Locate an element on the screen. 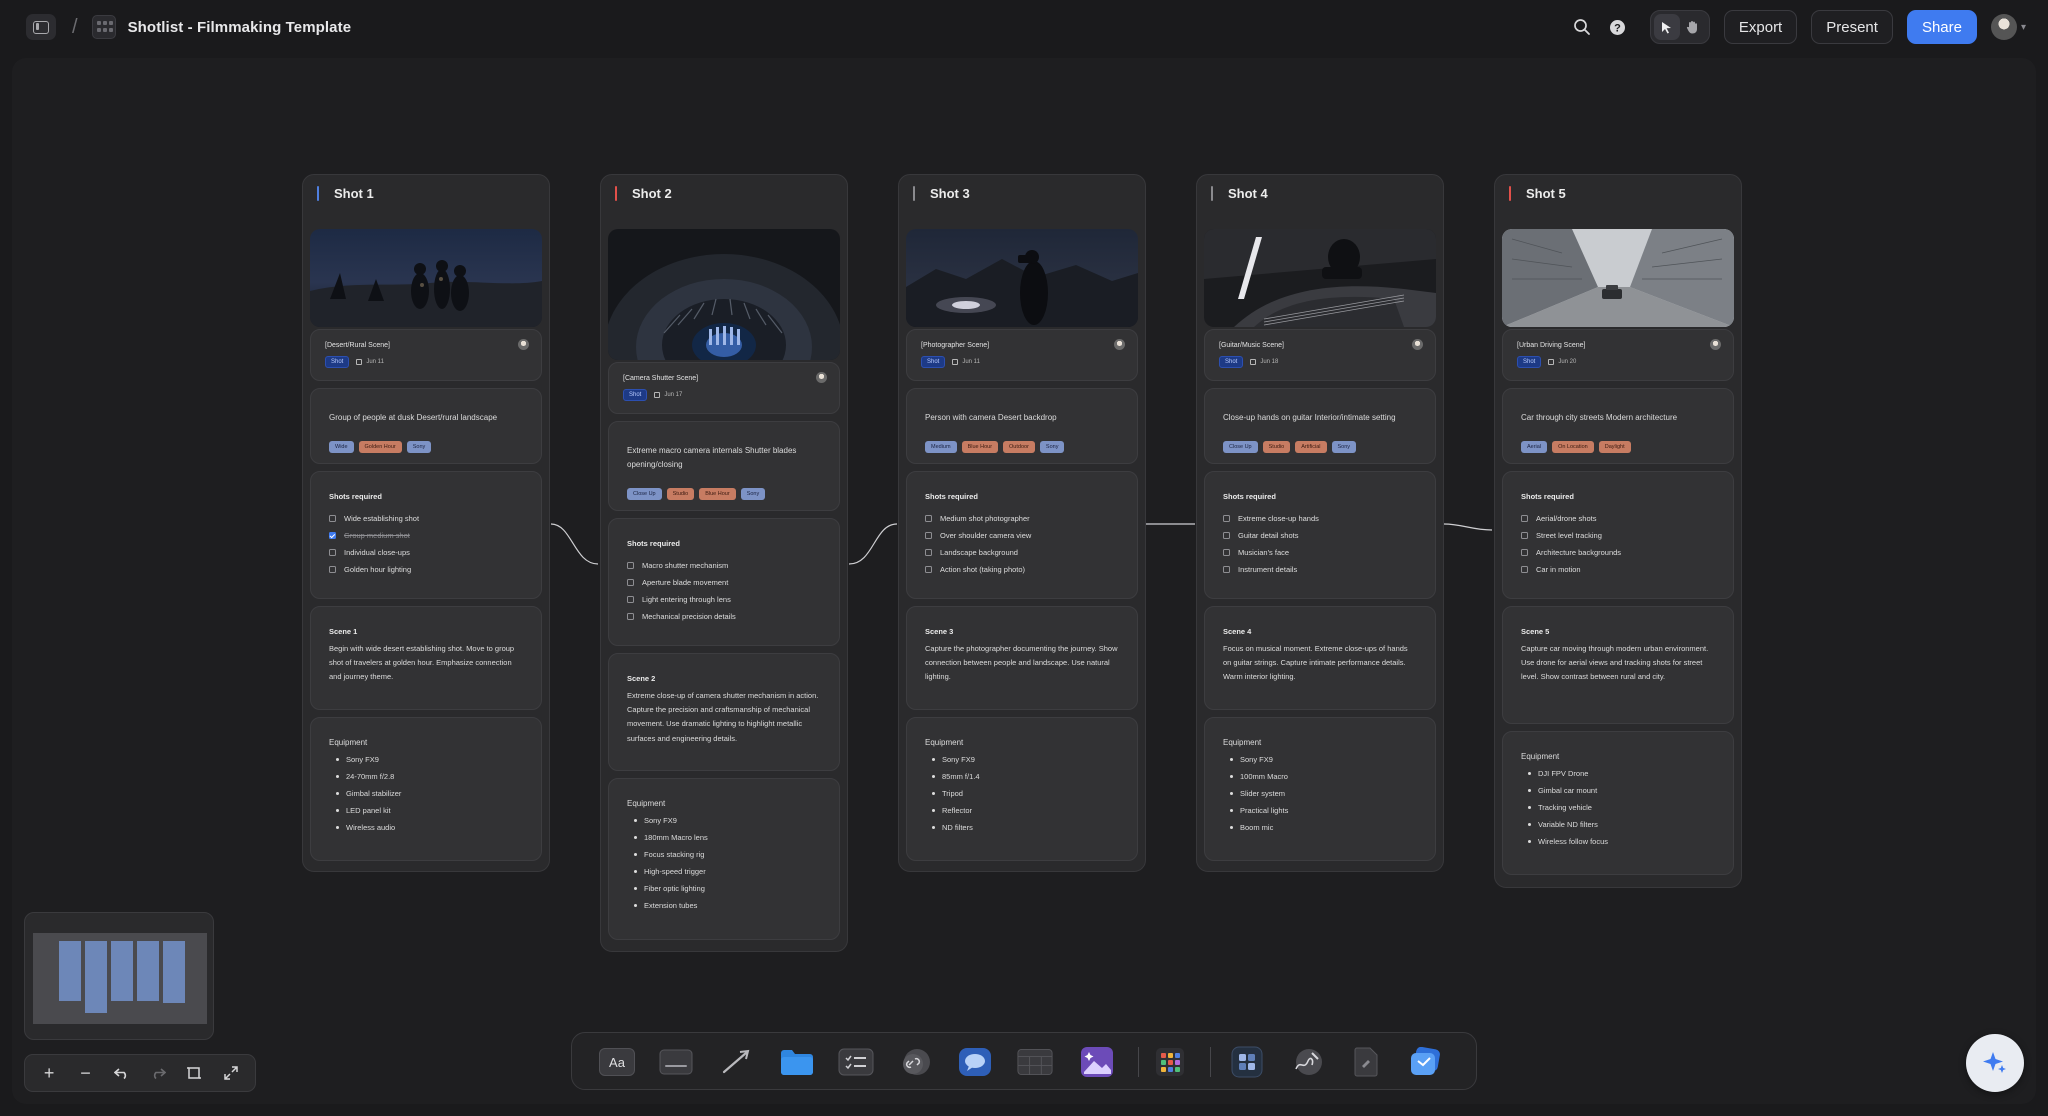 The height and width of the screenshot is (1116, 2048). due-date: Jun 20 is located at coordinates (1562, 362).